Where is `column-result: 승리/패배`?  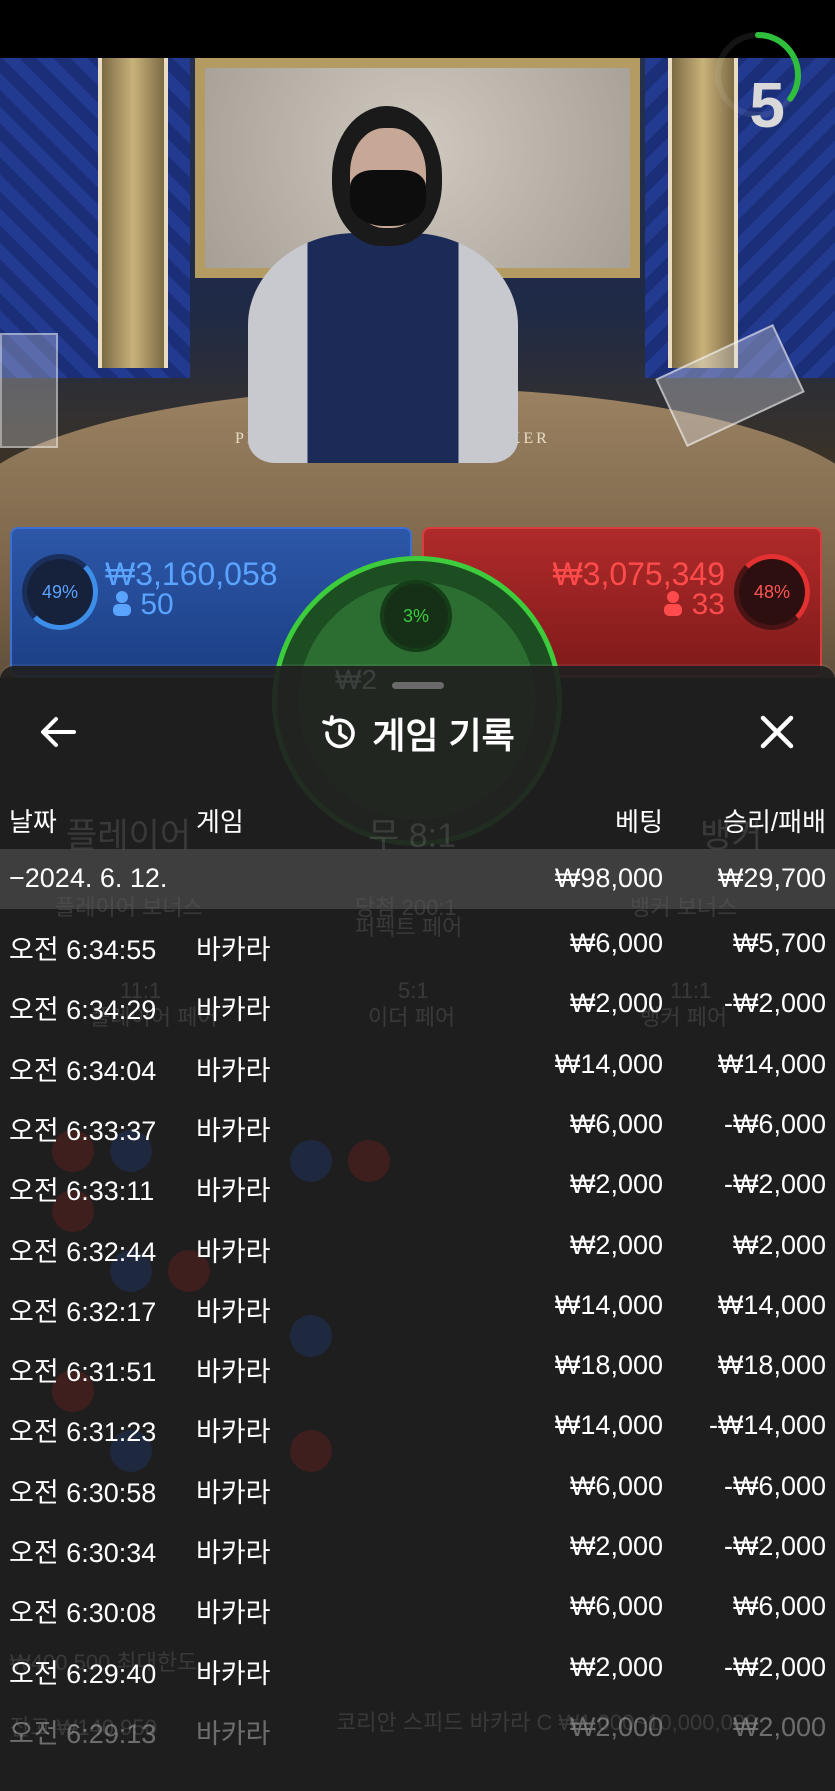 column-result: 승리/패배 is located at coordinates (774, 822).